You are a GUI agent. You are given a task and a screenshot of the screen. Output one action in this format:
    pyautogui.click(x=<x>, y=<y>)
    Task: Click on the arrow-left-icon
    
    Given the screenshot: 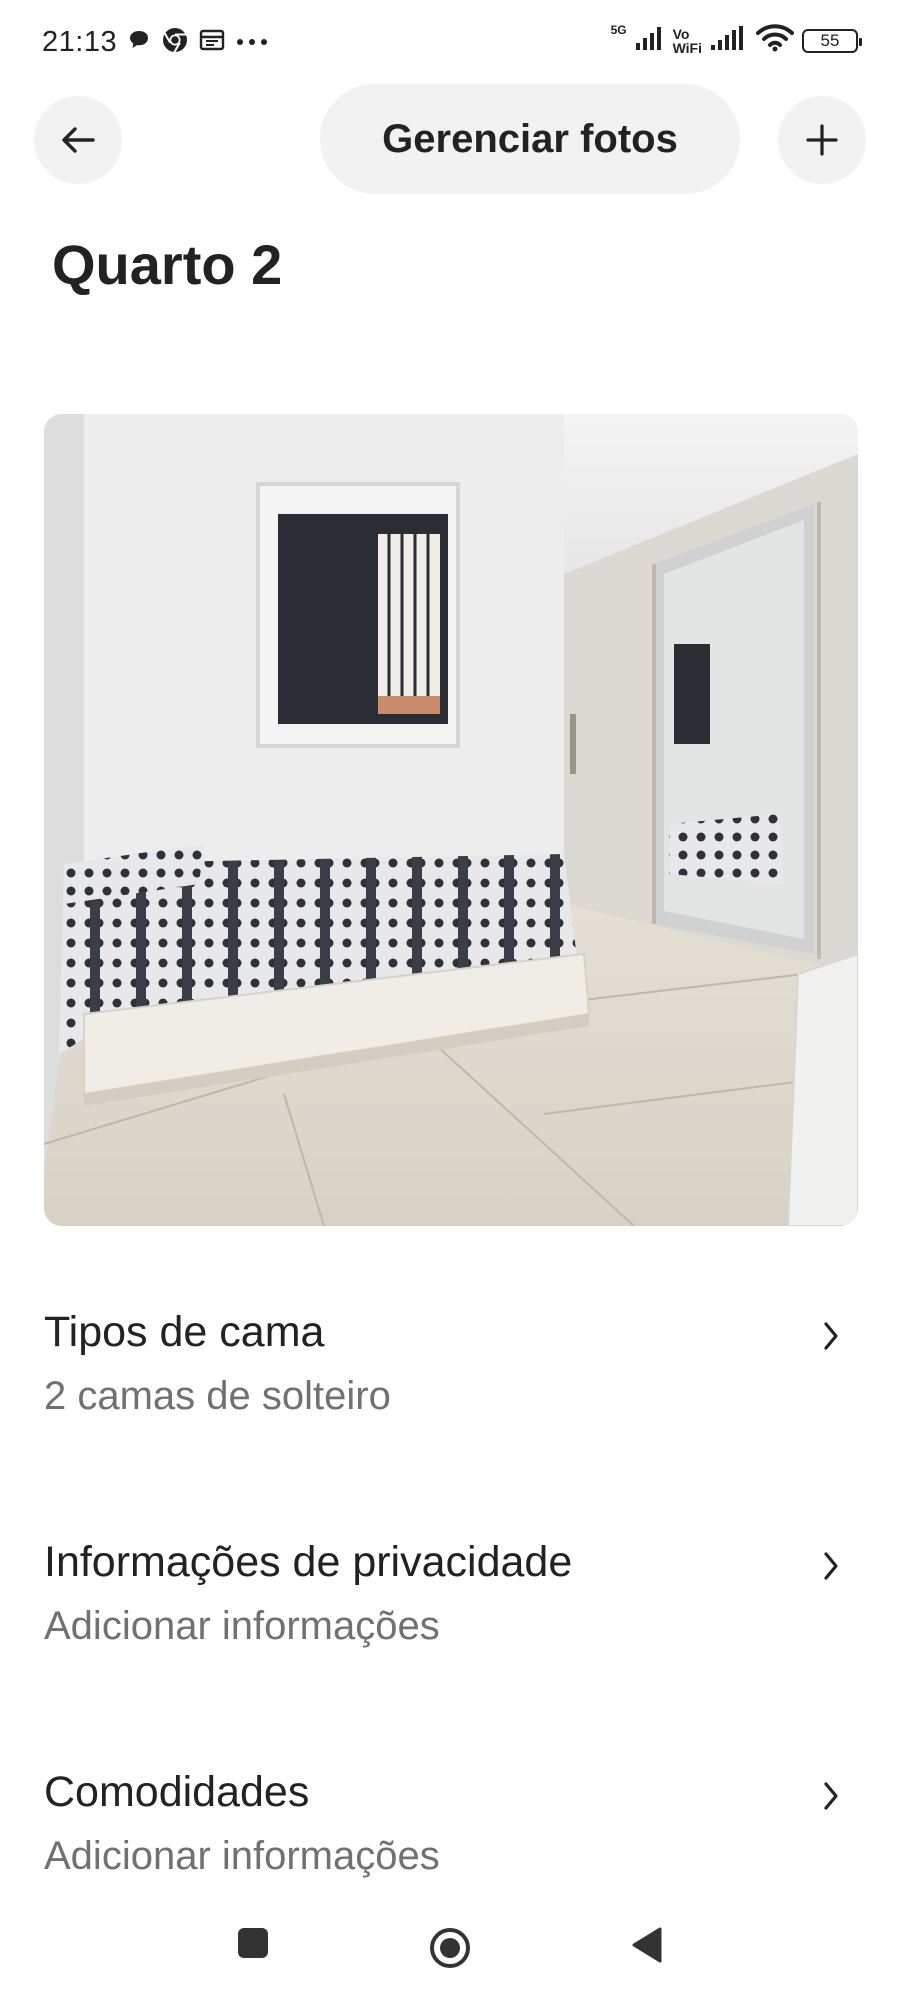 What is the action you would take?
    pyautogui.click(x=78, y=140)
    